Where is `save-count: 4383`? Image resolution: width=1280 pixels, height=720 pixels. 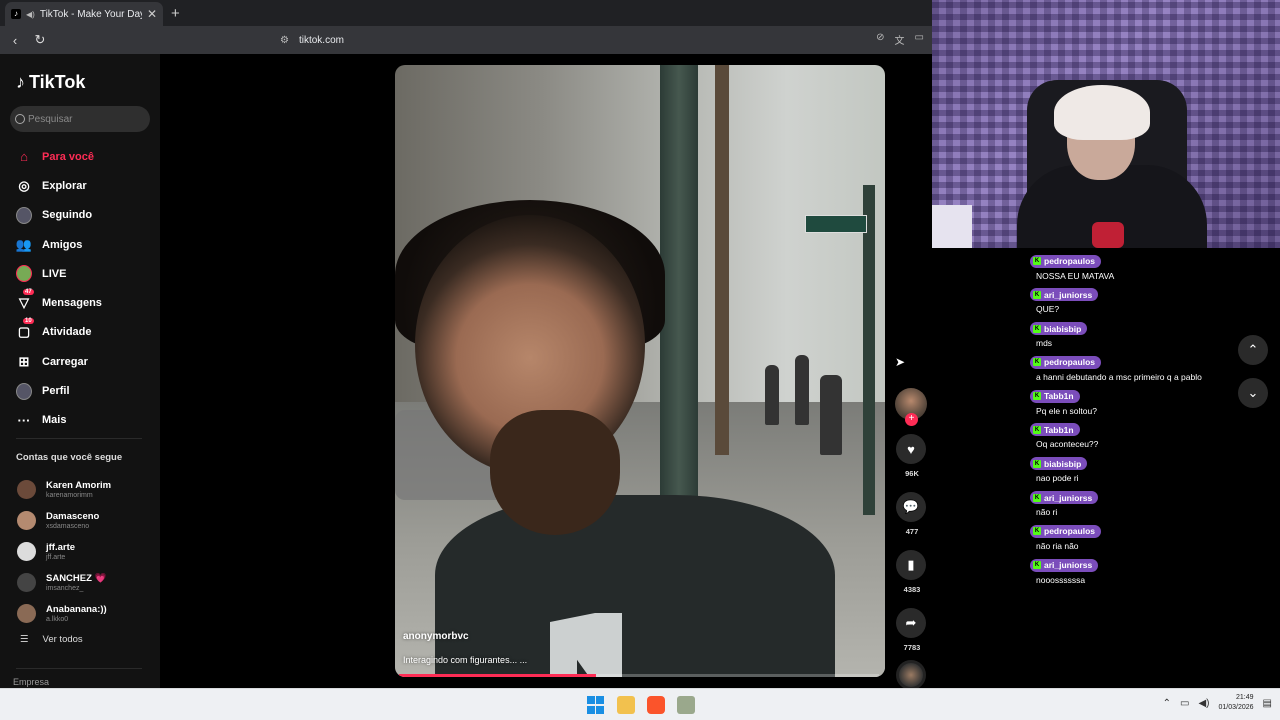 save-count: 4383 is located at coordinates (912, 589).